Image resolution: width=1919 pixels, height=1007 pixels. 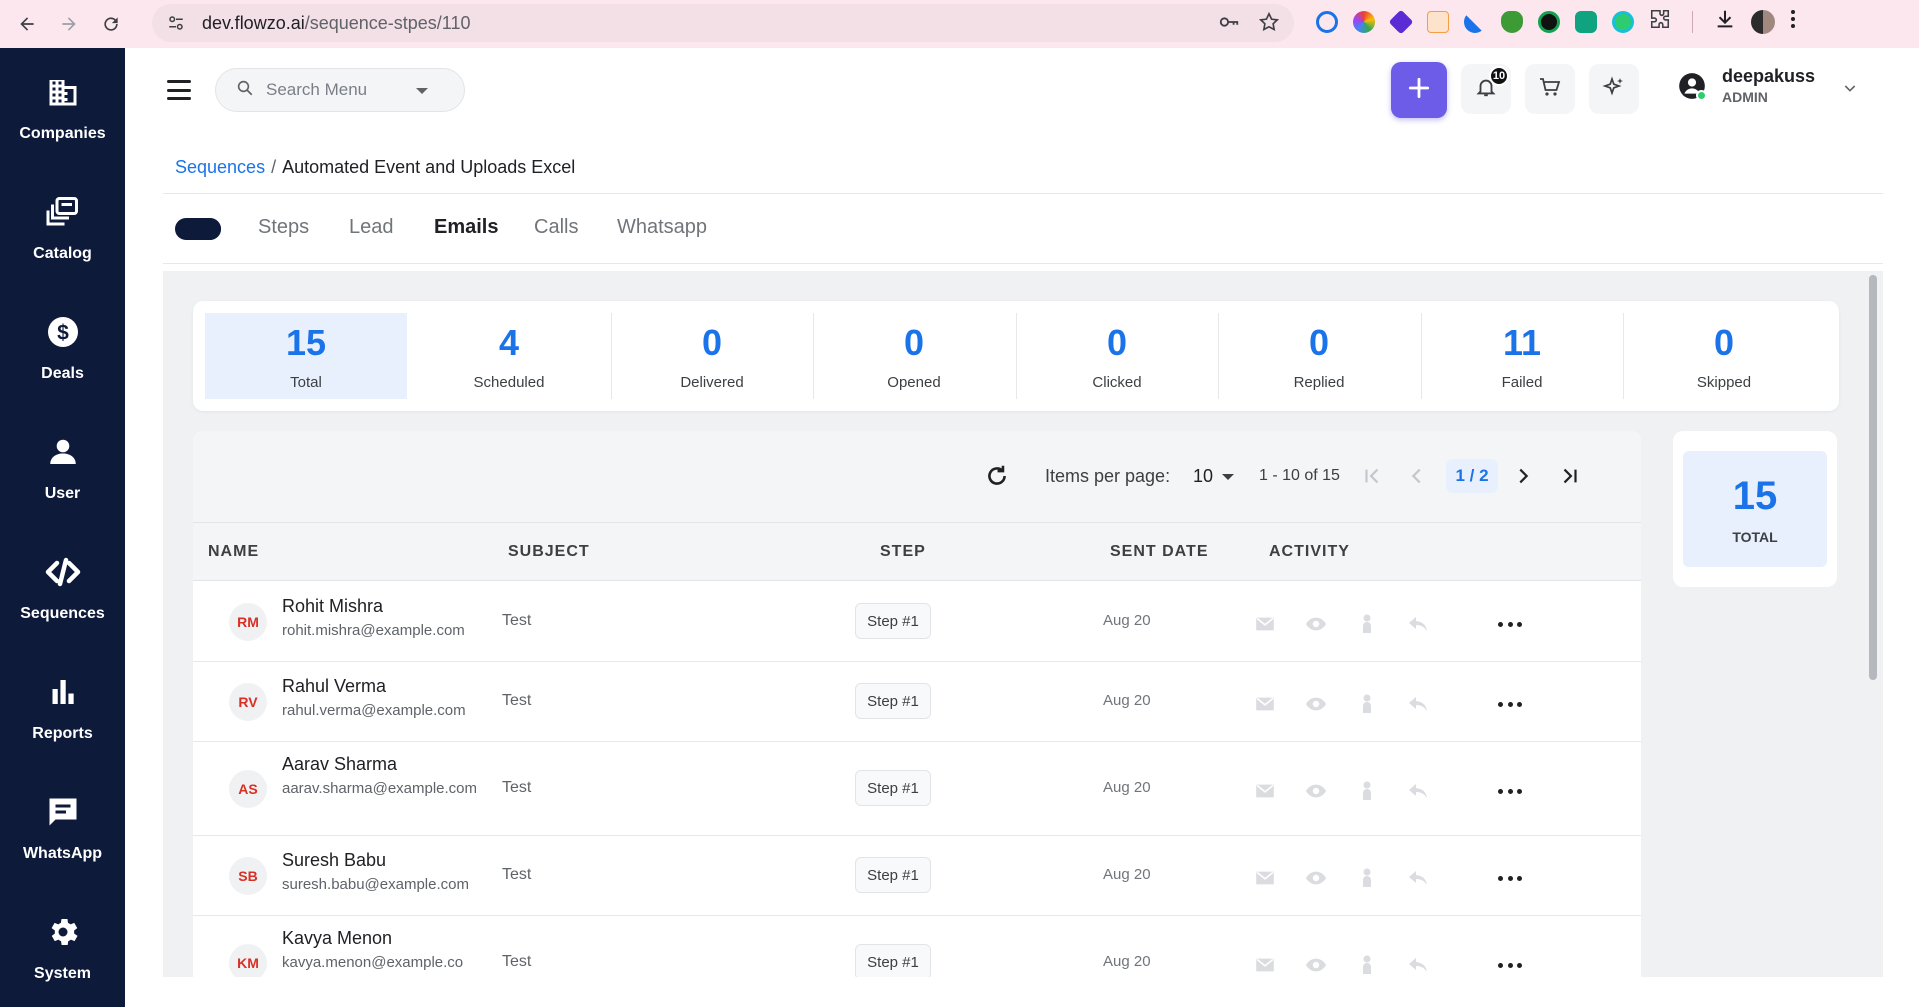 I want to click on items-per-page-select: 10, so click(x=1214, y=476).